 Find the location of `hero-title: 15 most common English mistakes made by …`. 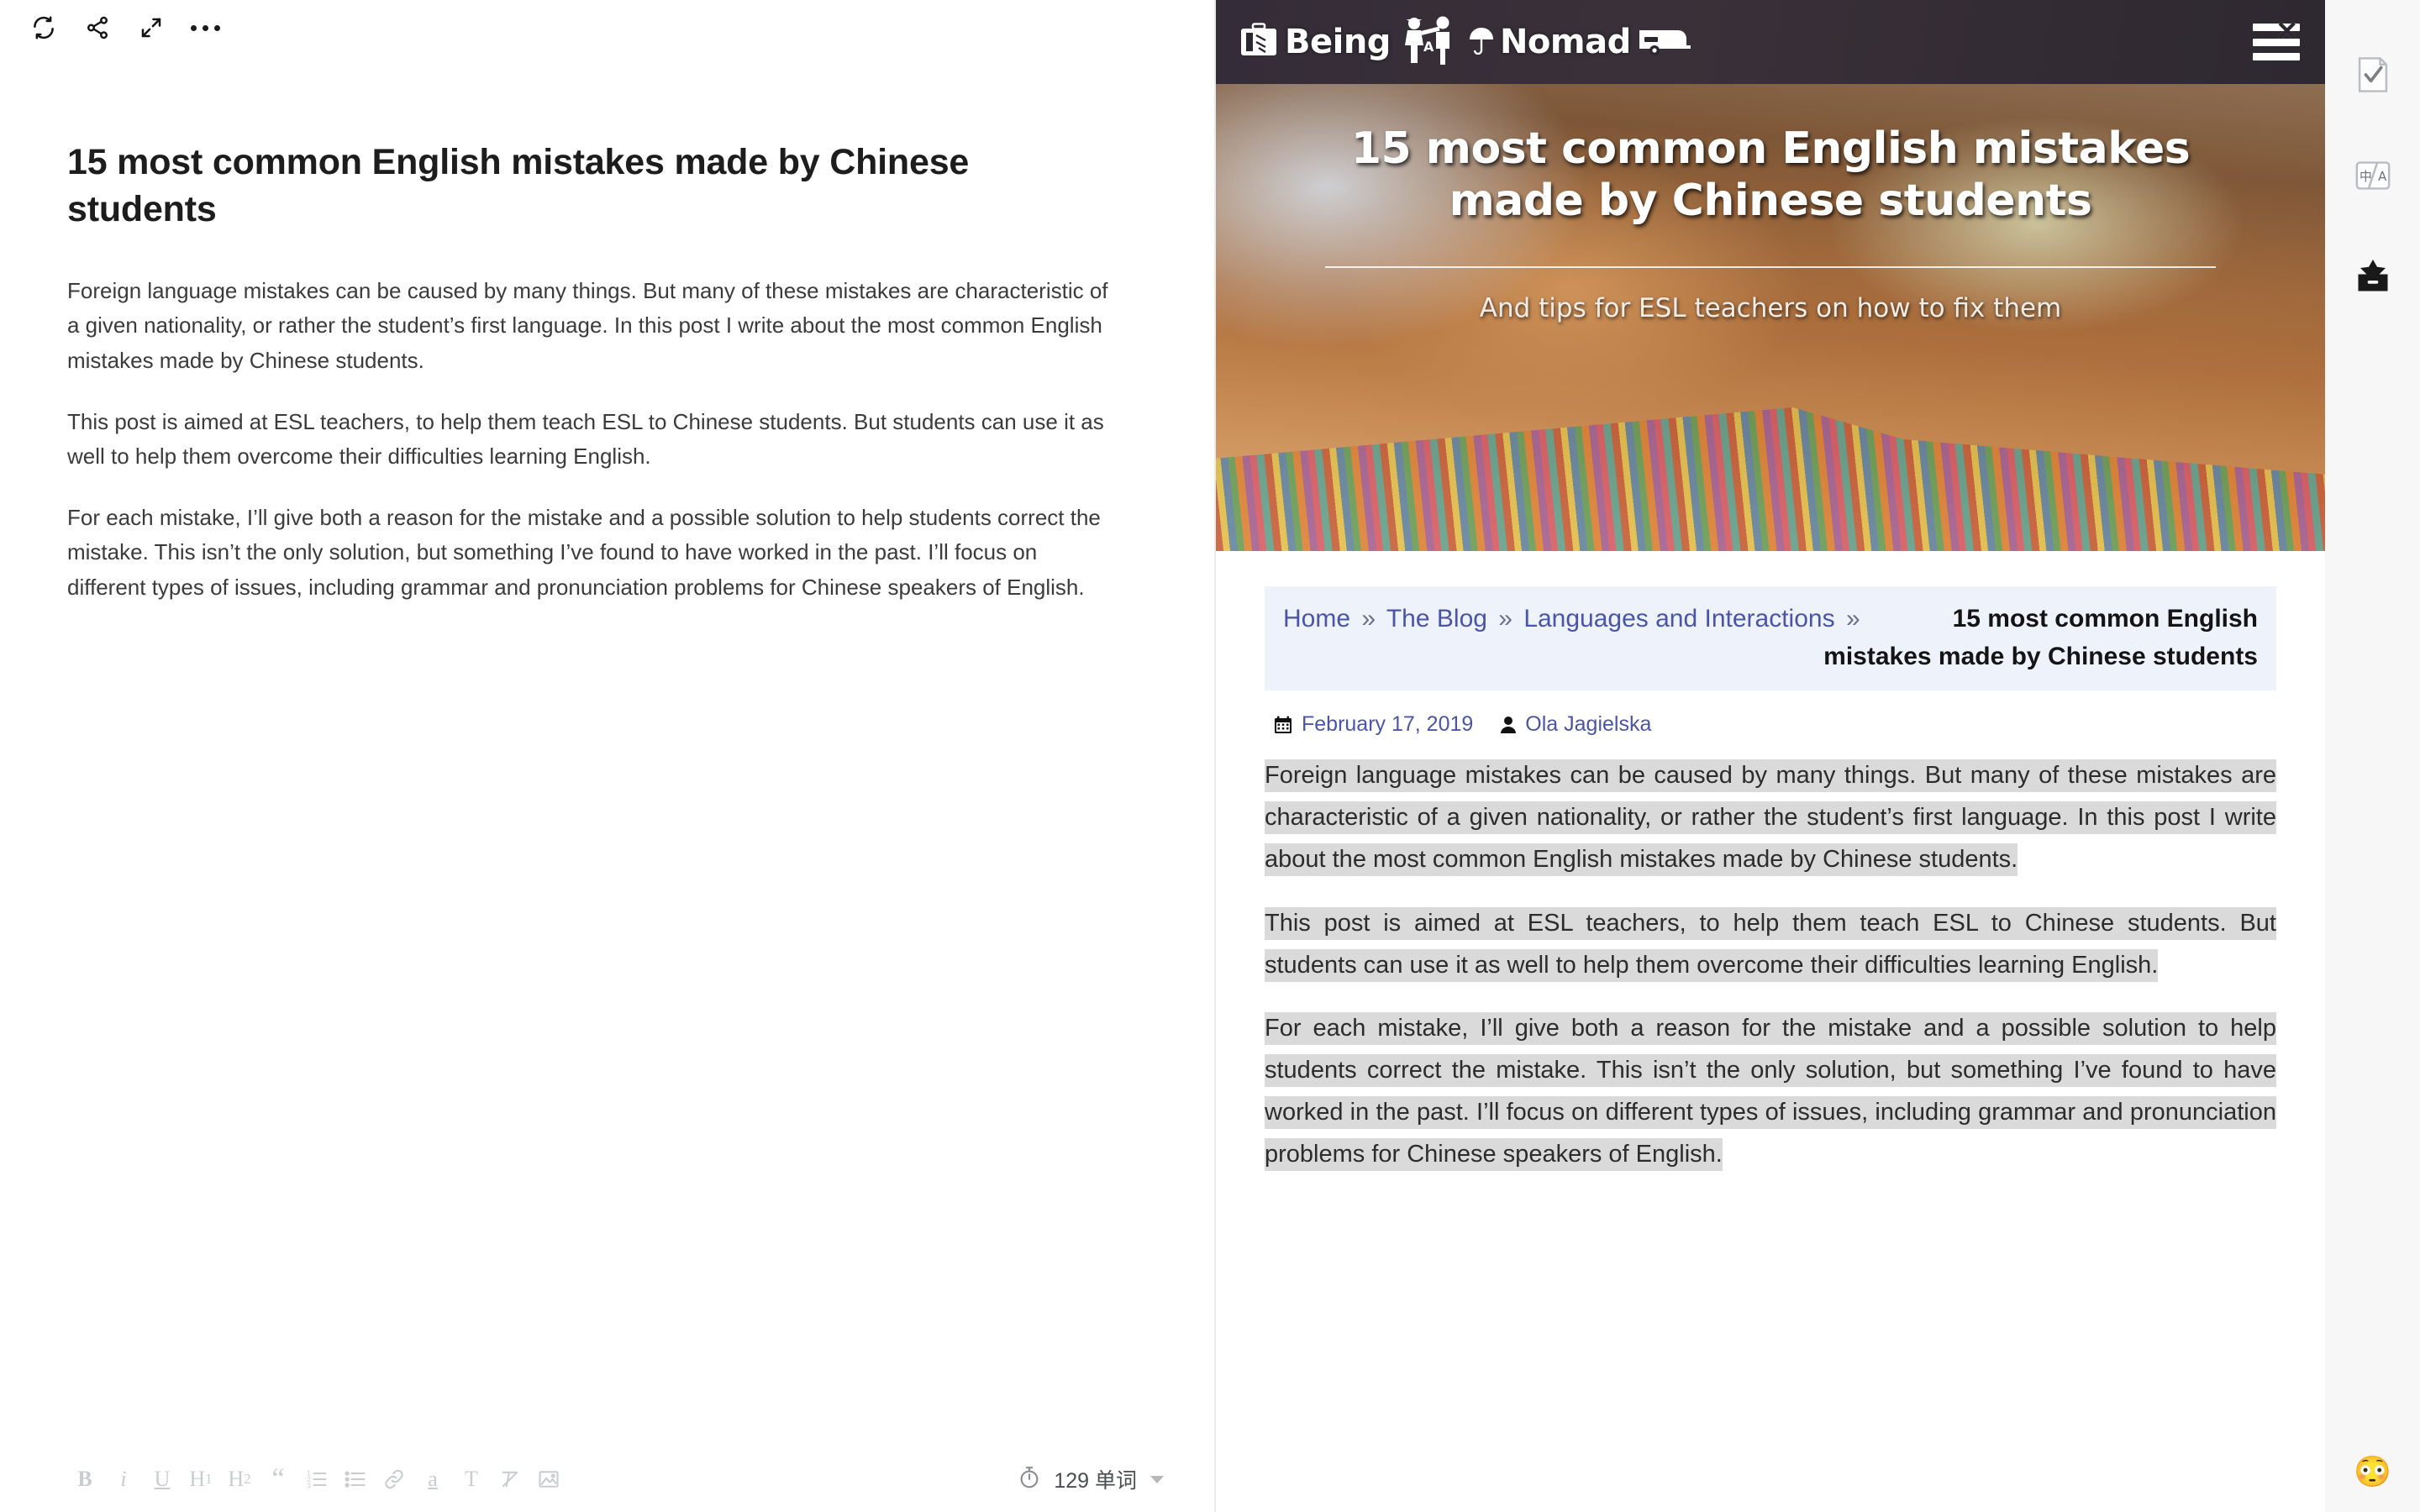

hero-title: 15 most common English mistakes made by … is located at coordinates (1770, 175).